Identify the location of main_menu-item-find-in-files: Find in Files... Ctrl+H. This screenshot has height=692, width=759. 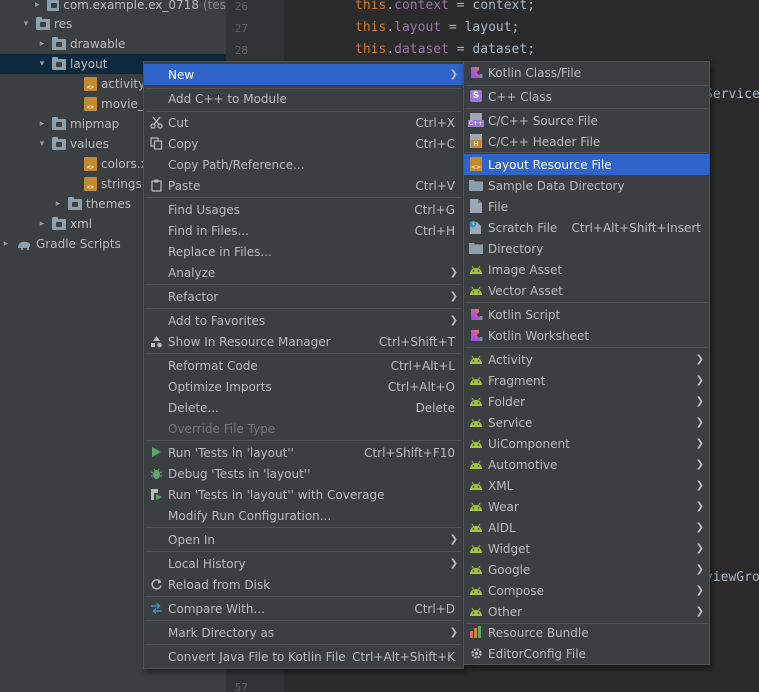
(303, 230).